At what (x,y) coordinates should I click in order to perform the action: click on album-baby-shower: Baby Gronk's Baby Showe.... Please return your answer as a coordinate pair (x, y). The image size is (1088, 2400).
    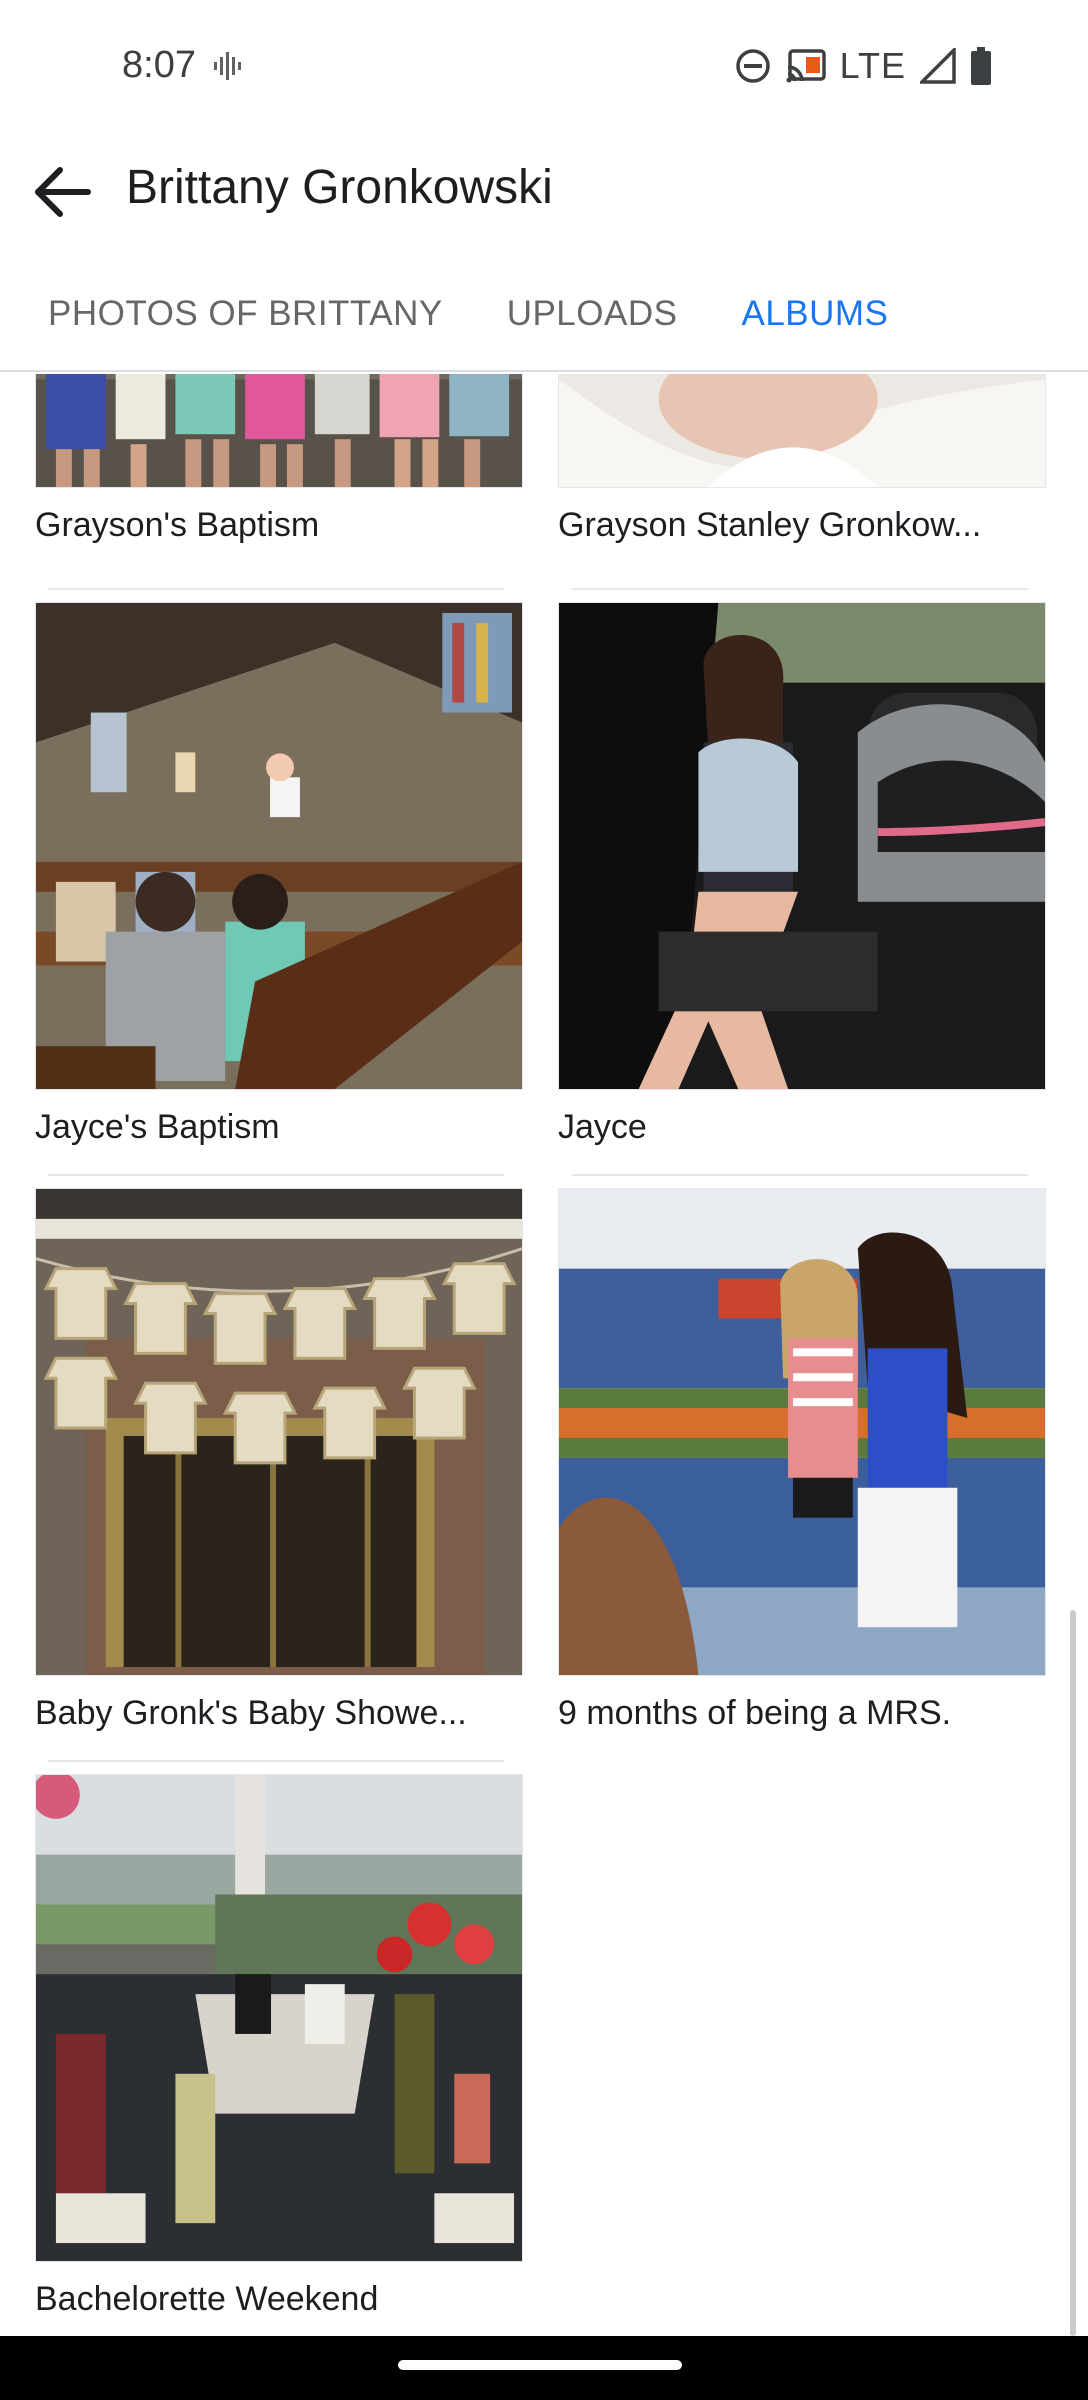
    Looking at the image, I should click on (279, 1460).